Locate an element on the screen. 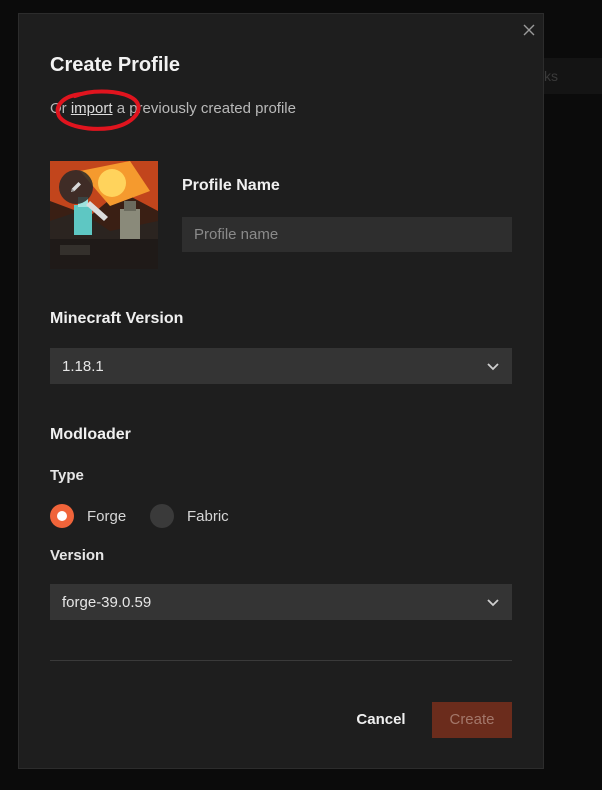 This screenshot has height=790, width=602. radio-forge: Forge is located at coordinates (88, 516).